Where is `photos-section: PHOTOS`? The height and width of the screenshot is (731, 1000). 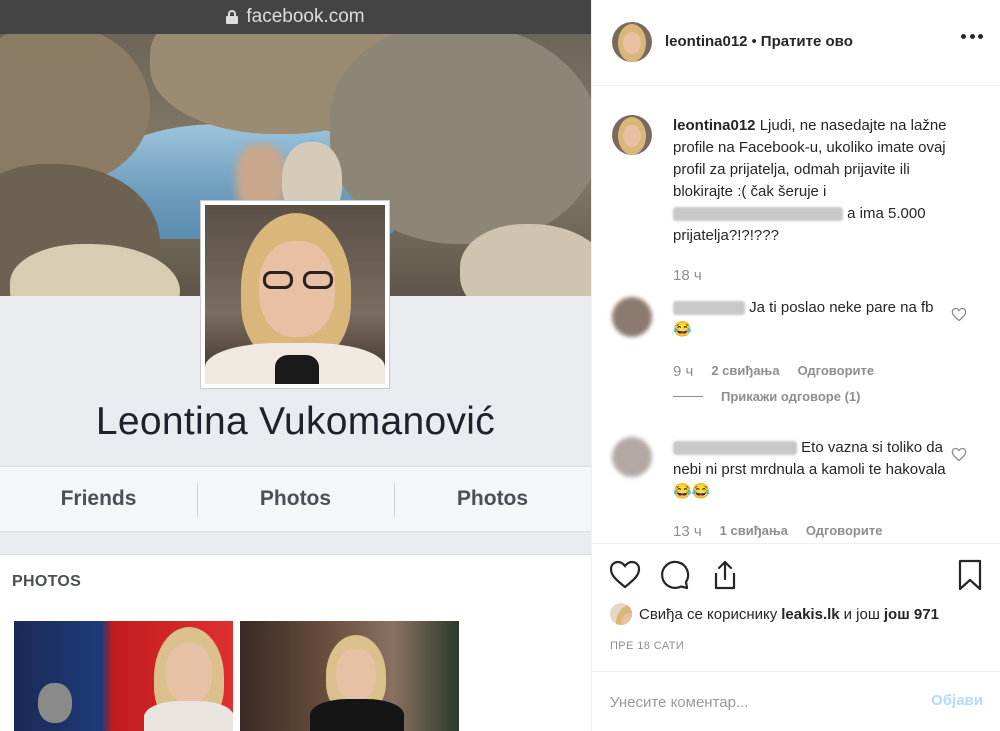 photos-section: PHOTOS is located at coordinates (295, 642).